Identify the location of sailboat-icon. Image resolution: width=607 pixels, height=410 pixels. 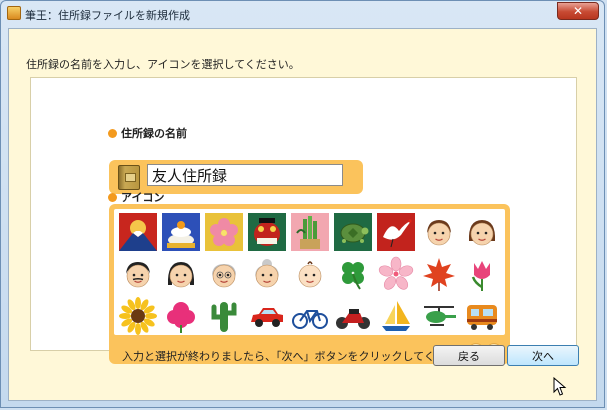
(396, 316).